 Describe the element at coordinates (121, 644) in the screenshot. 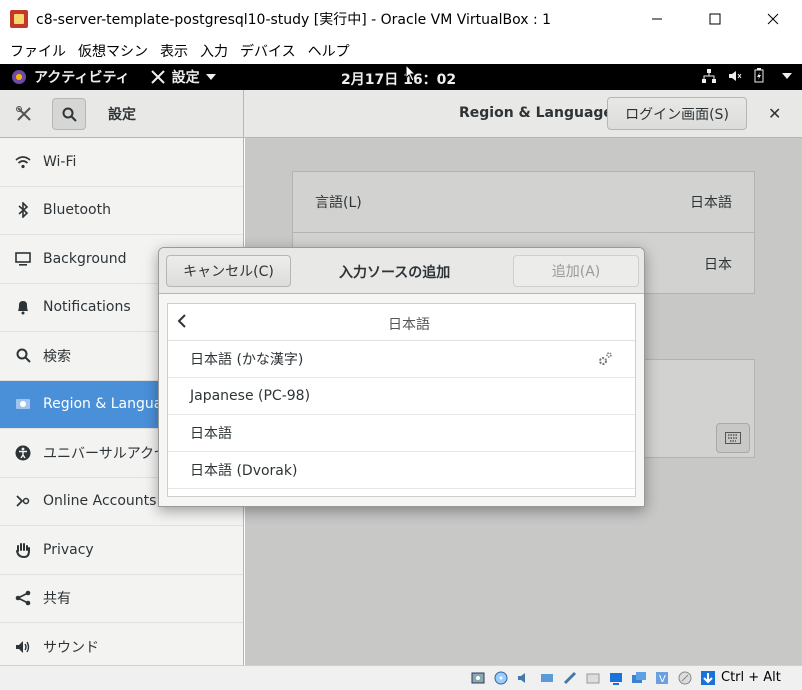

I see `sidebar-item-sound: サウンド` at that location.